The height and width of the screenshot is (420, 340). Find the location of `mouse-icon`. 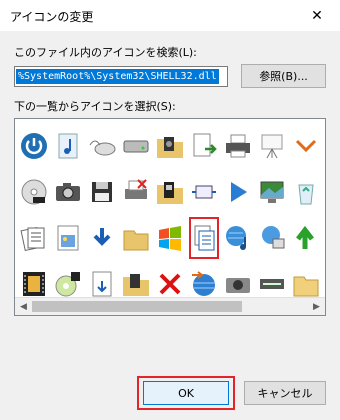

mouse-icon is located at coordinates (102, 148).